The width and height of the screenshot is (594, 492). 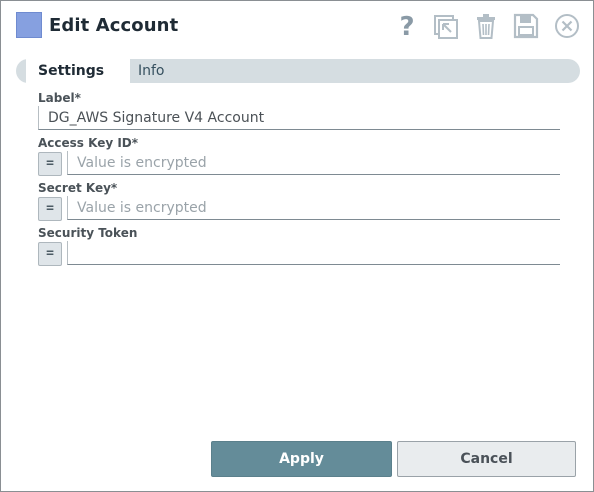 What do you see at coordinates (78, 188) in the screenshot?
I see `secret-key-label: Secret Key*` at bounding box center [78, 188].